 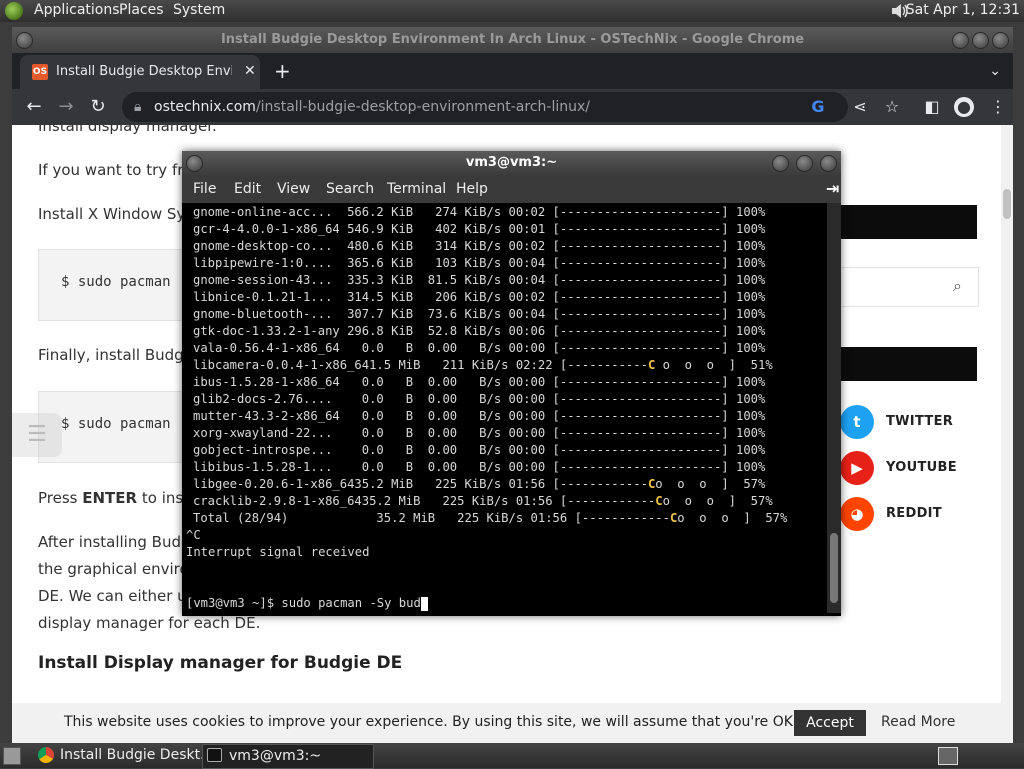 What do you see at coordinates (137, 107) in the screenshot?
I see `lock-icon: 🔒︎` at bounding box center [137, 107].